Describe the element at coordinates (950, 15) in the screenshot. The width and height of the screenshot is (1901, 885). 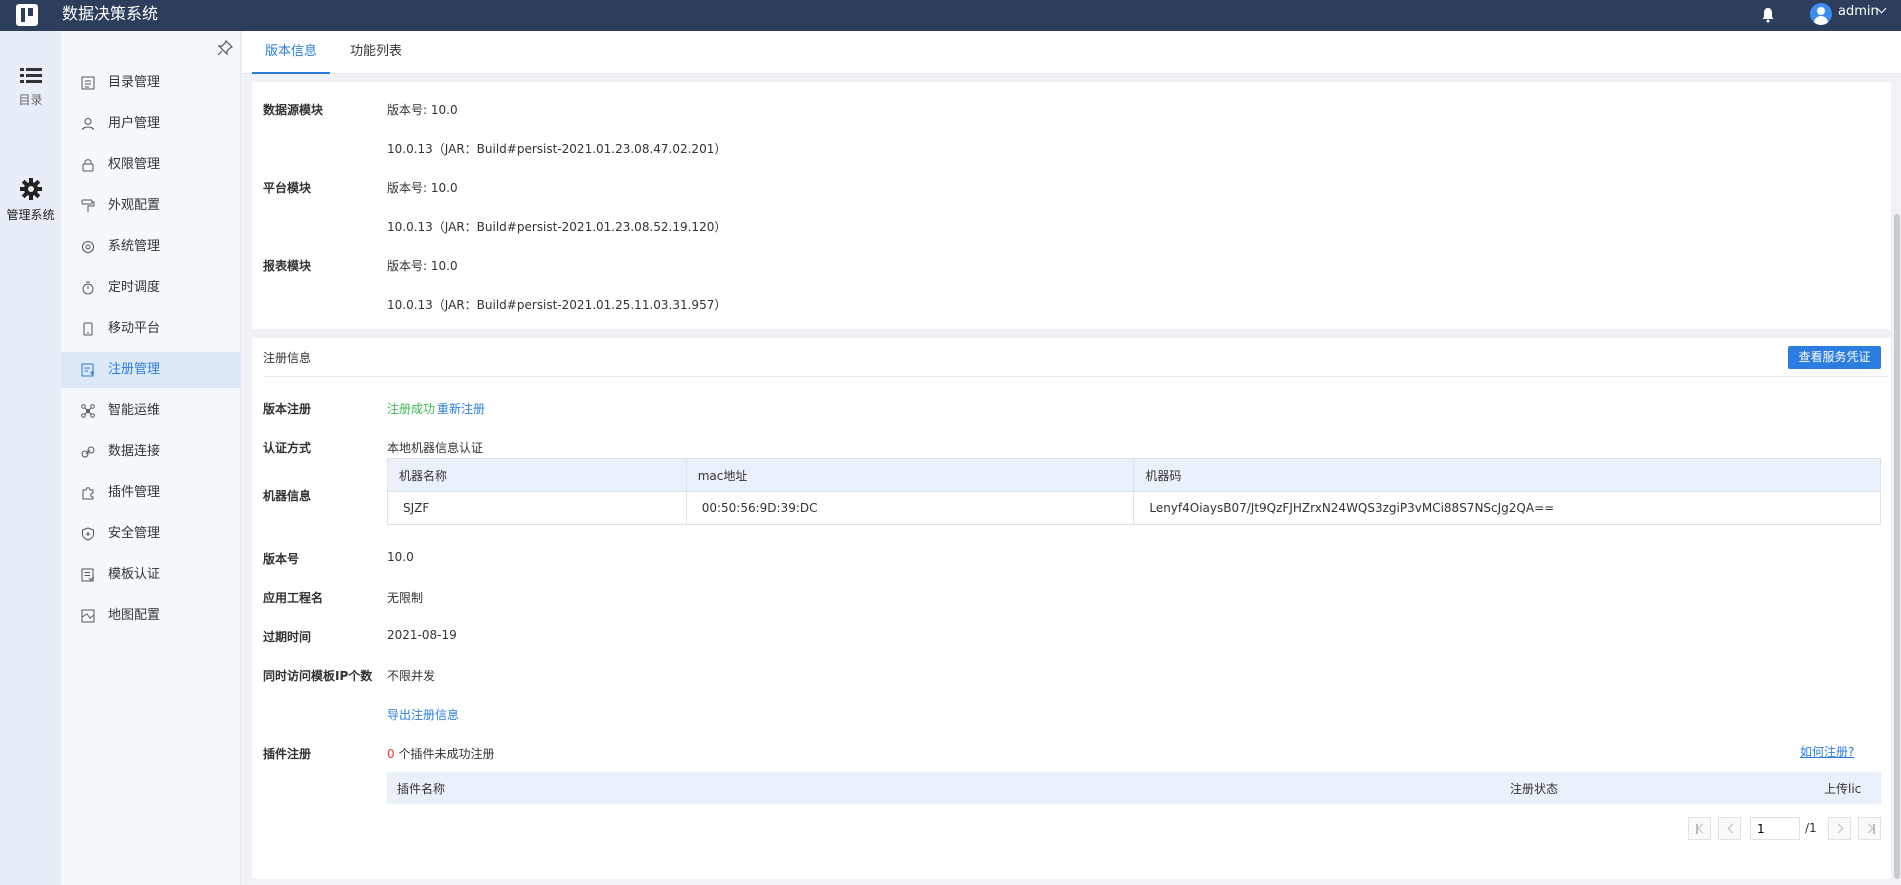
I see `top-bar: 数据决策系统 admin` at that location.